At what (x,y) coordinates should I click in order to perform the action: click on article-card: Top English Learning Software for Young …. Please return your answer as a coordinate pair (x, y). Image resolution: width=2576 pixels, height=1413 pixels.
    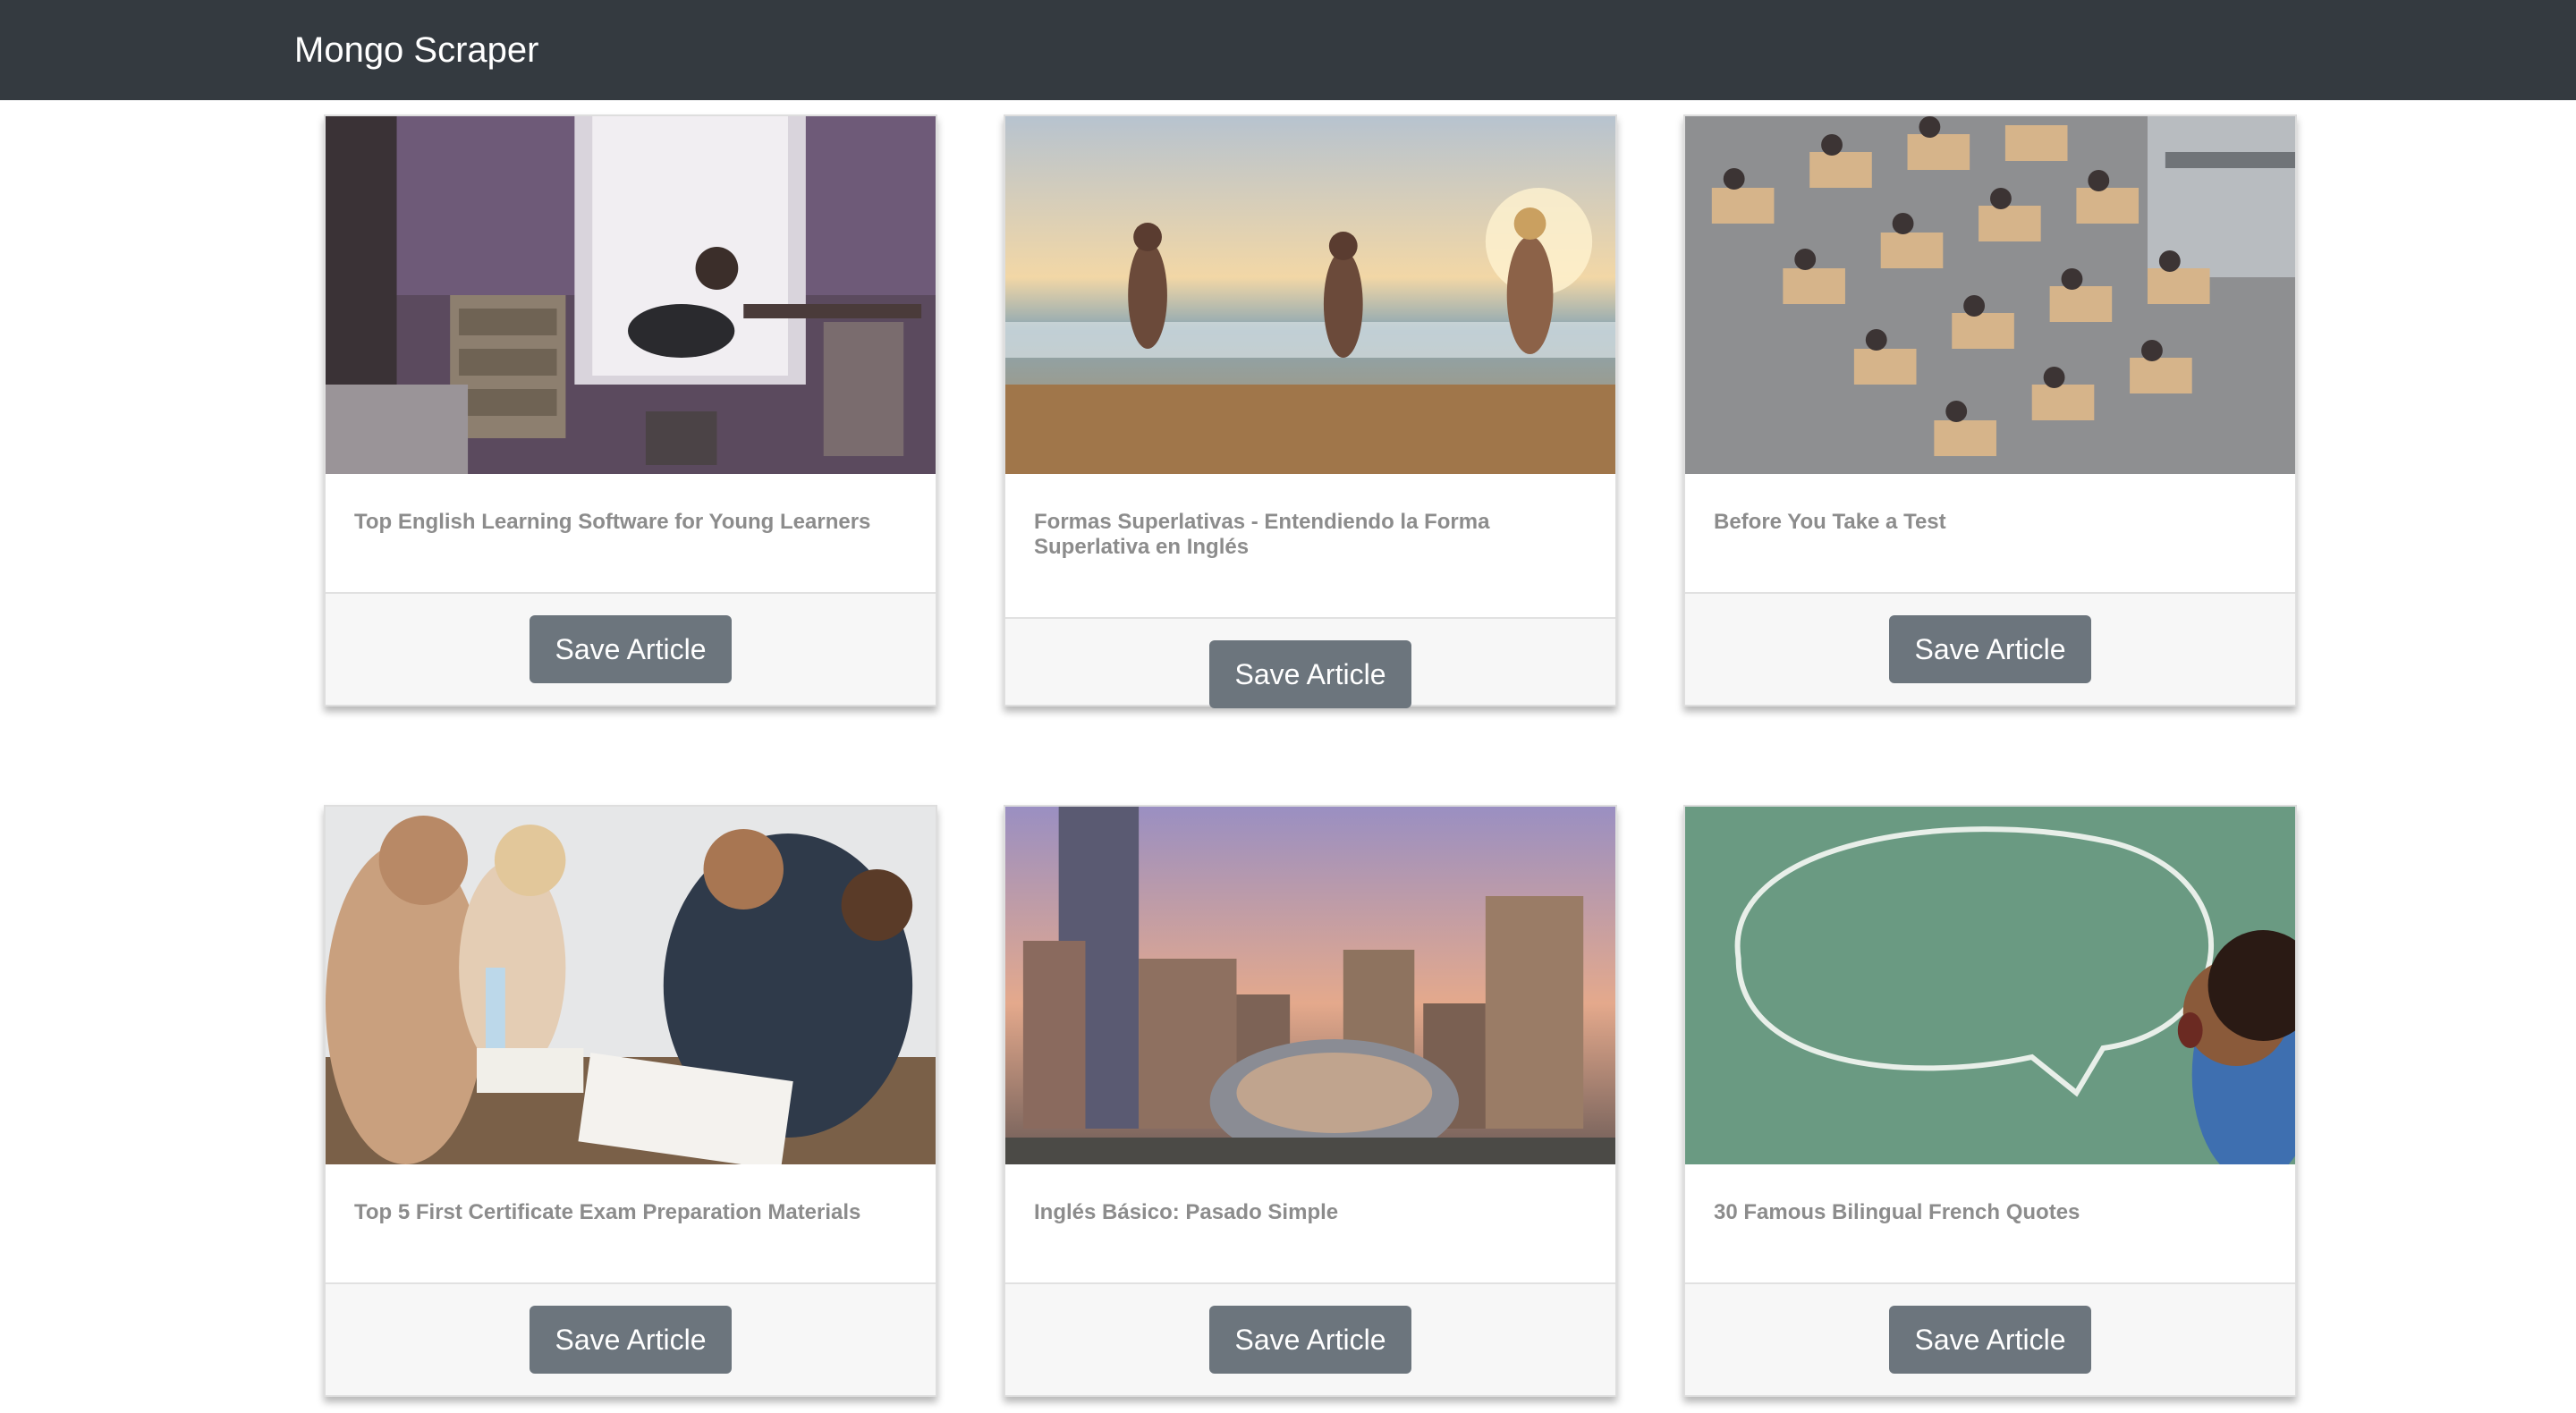
    Looking at the image, I should click on (630, 410).